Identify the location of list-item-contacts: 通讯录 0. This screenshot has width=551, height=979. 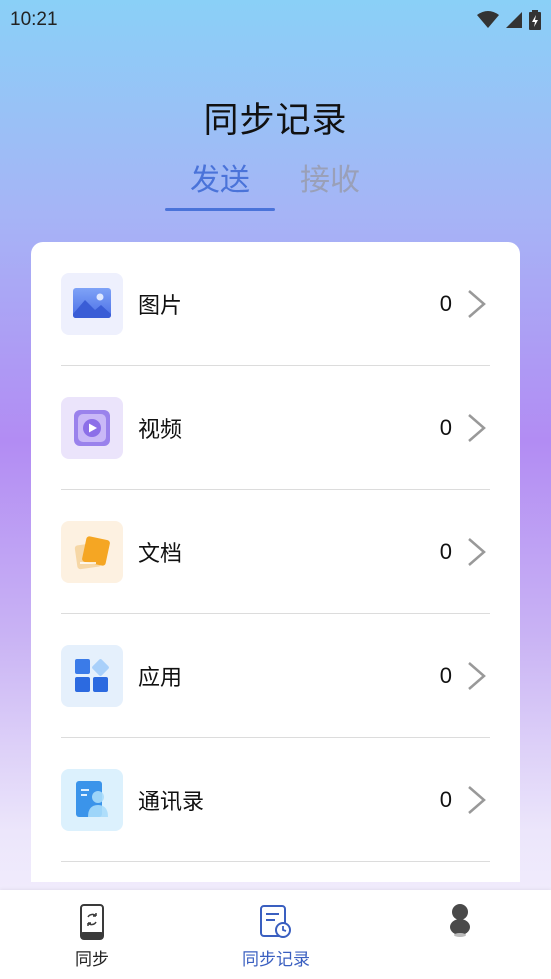
(275, 800).